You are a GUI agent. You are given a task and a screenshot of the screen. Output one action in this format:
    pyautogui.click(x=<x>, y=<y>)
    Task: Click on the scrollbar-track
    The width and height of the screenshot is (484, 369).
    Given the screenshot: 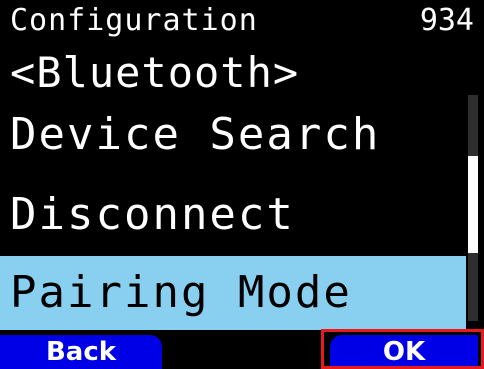 What is the action you would take?
    pyautogui.click(x=473, y=208)
    